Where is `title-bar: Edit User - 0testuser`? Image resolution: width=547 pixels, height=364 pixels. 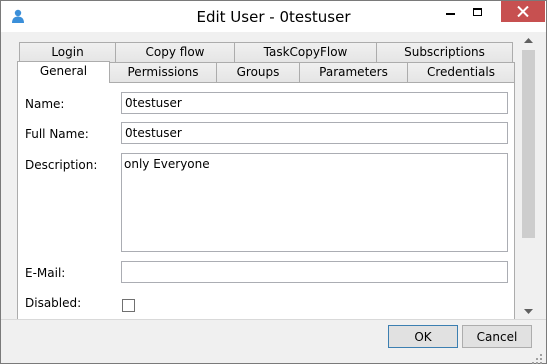
title-bar: Edit User - 0testuser is located at coordinates (273, 16).